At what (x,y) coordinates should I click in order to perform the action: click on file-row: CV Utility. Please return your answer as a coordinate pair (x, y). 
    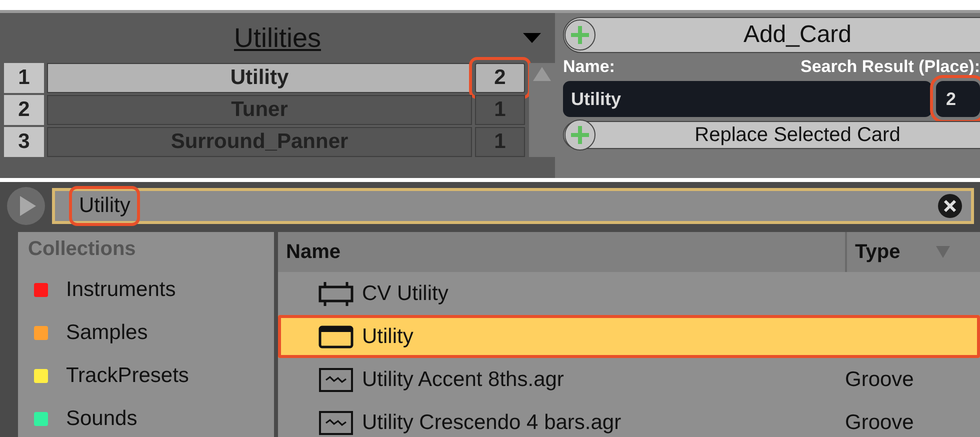
    Looking at the image, I should click on (629, 293).